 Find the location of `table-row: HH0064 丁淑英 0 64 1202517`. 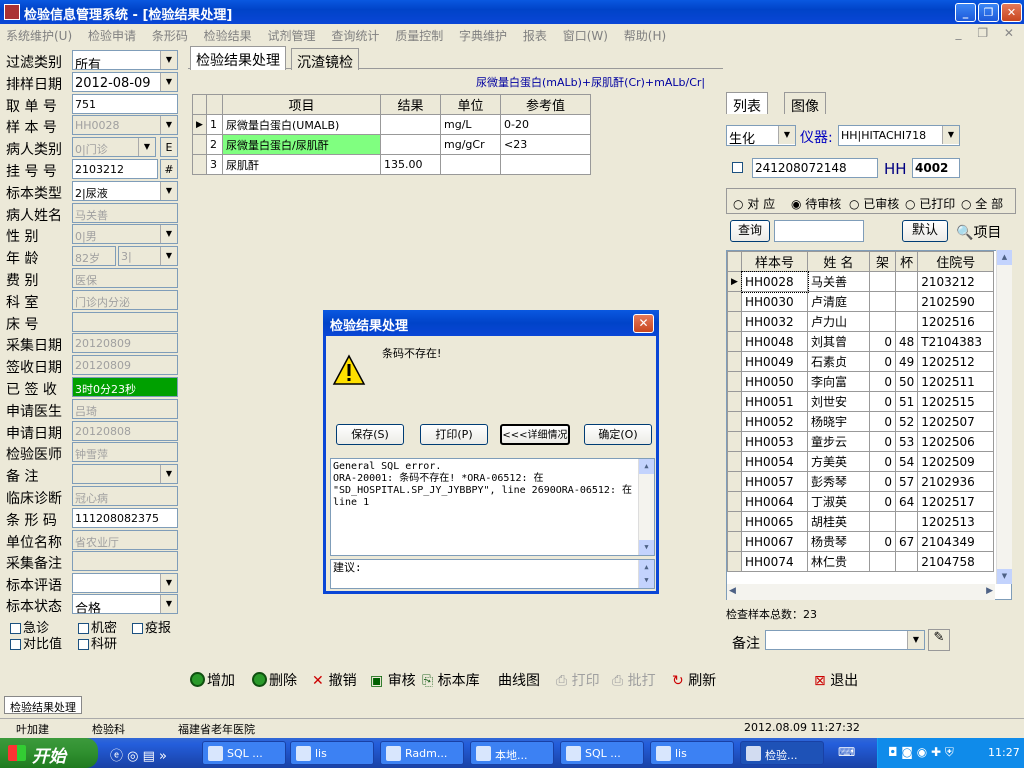

table-row: HH0064 丁淑英 0 64 1202517 is located at coordinates (861, 501).